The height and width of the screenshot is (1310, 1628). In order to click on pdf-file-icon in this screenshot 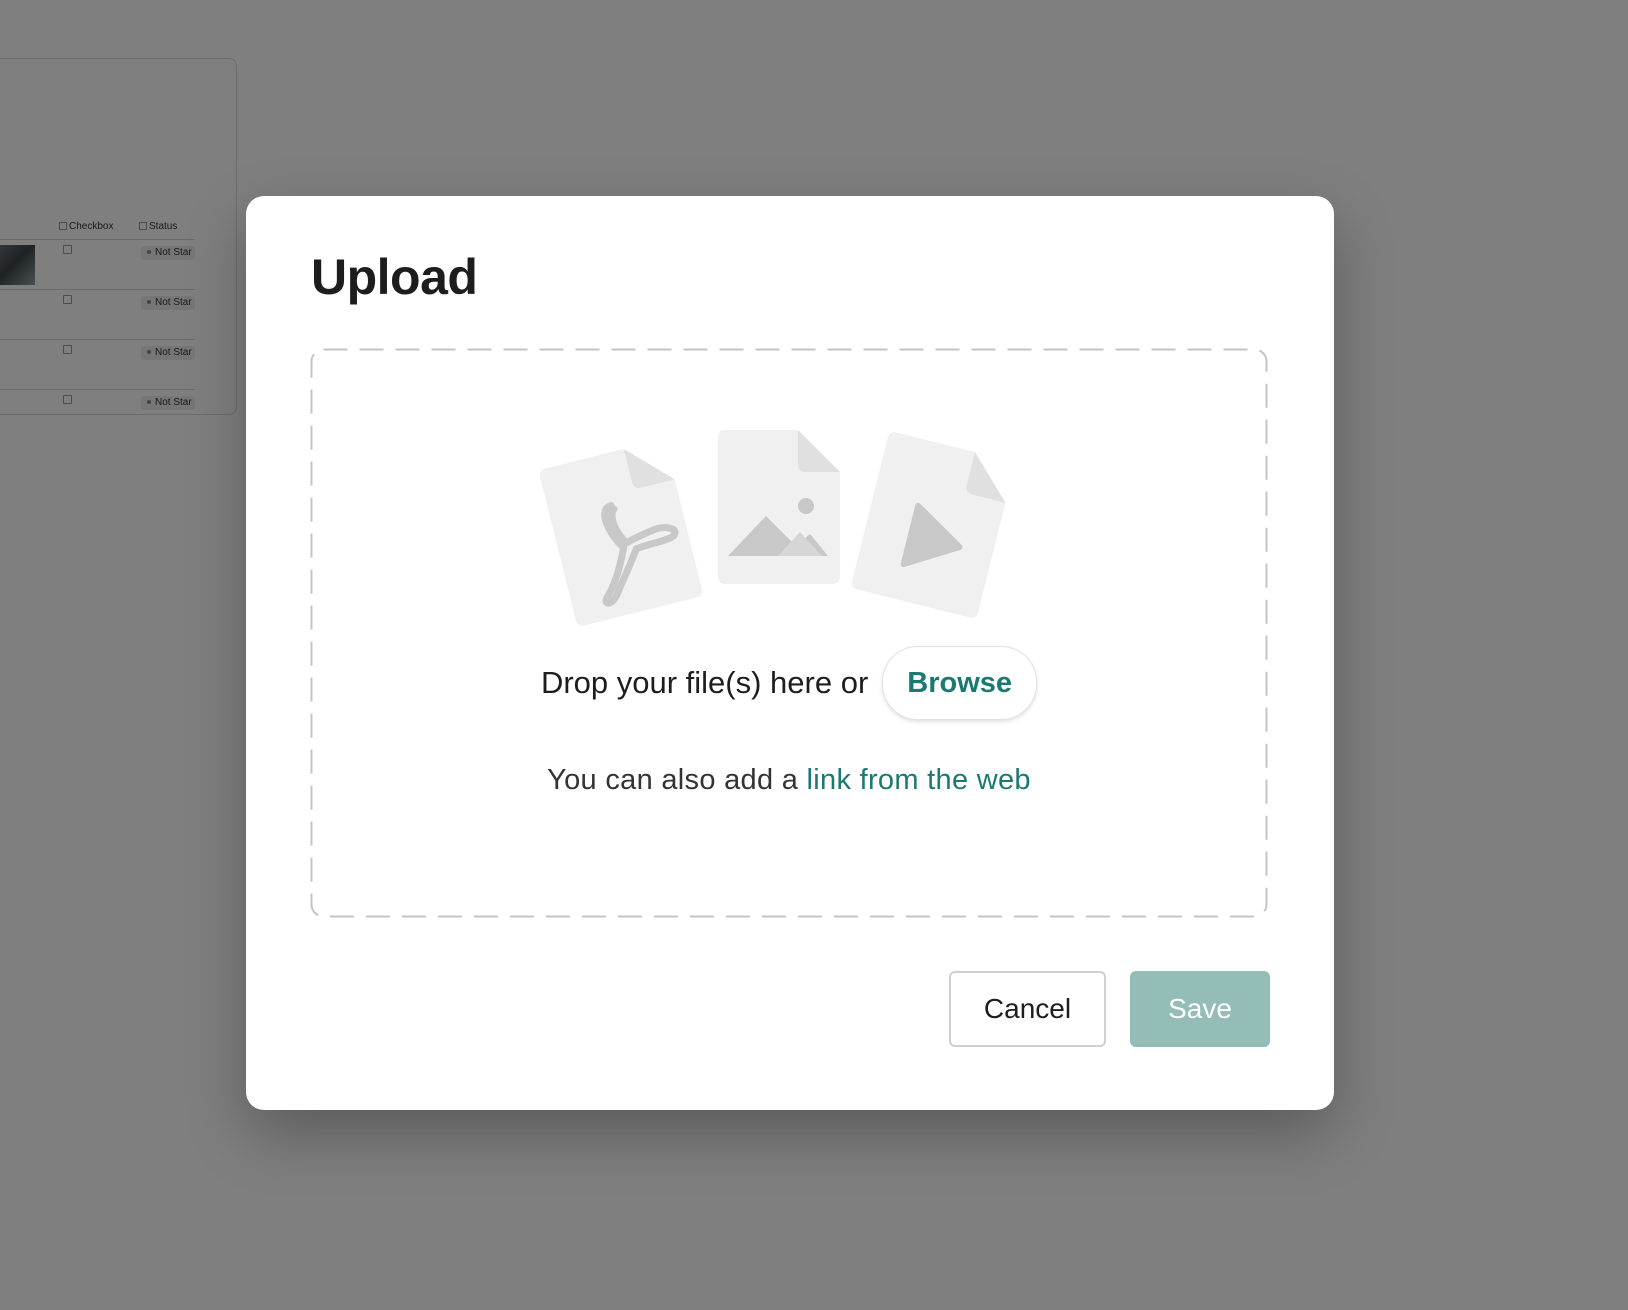, I will do `click(621, 537)`.